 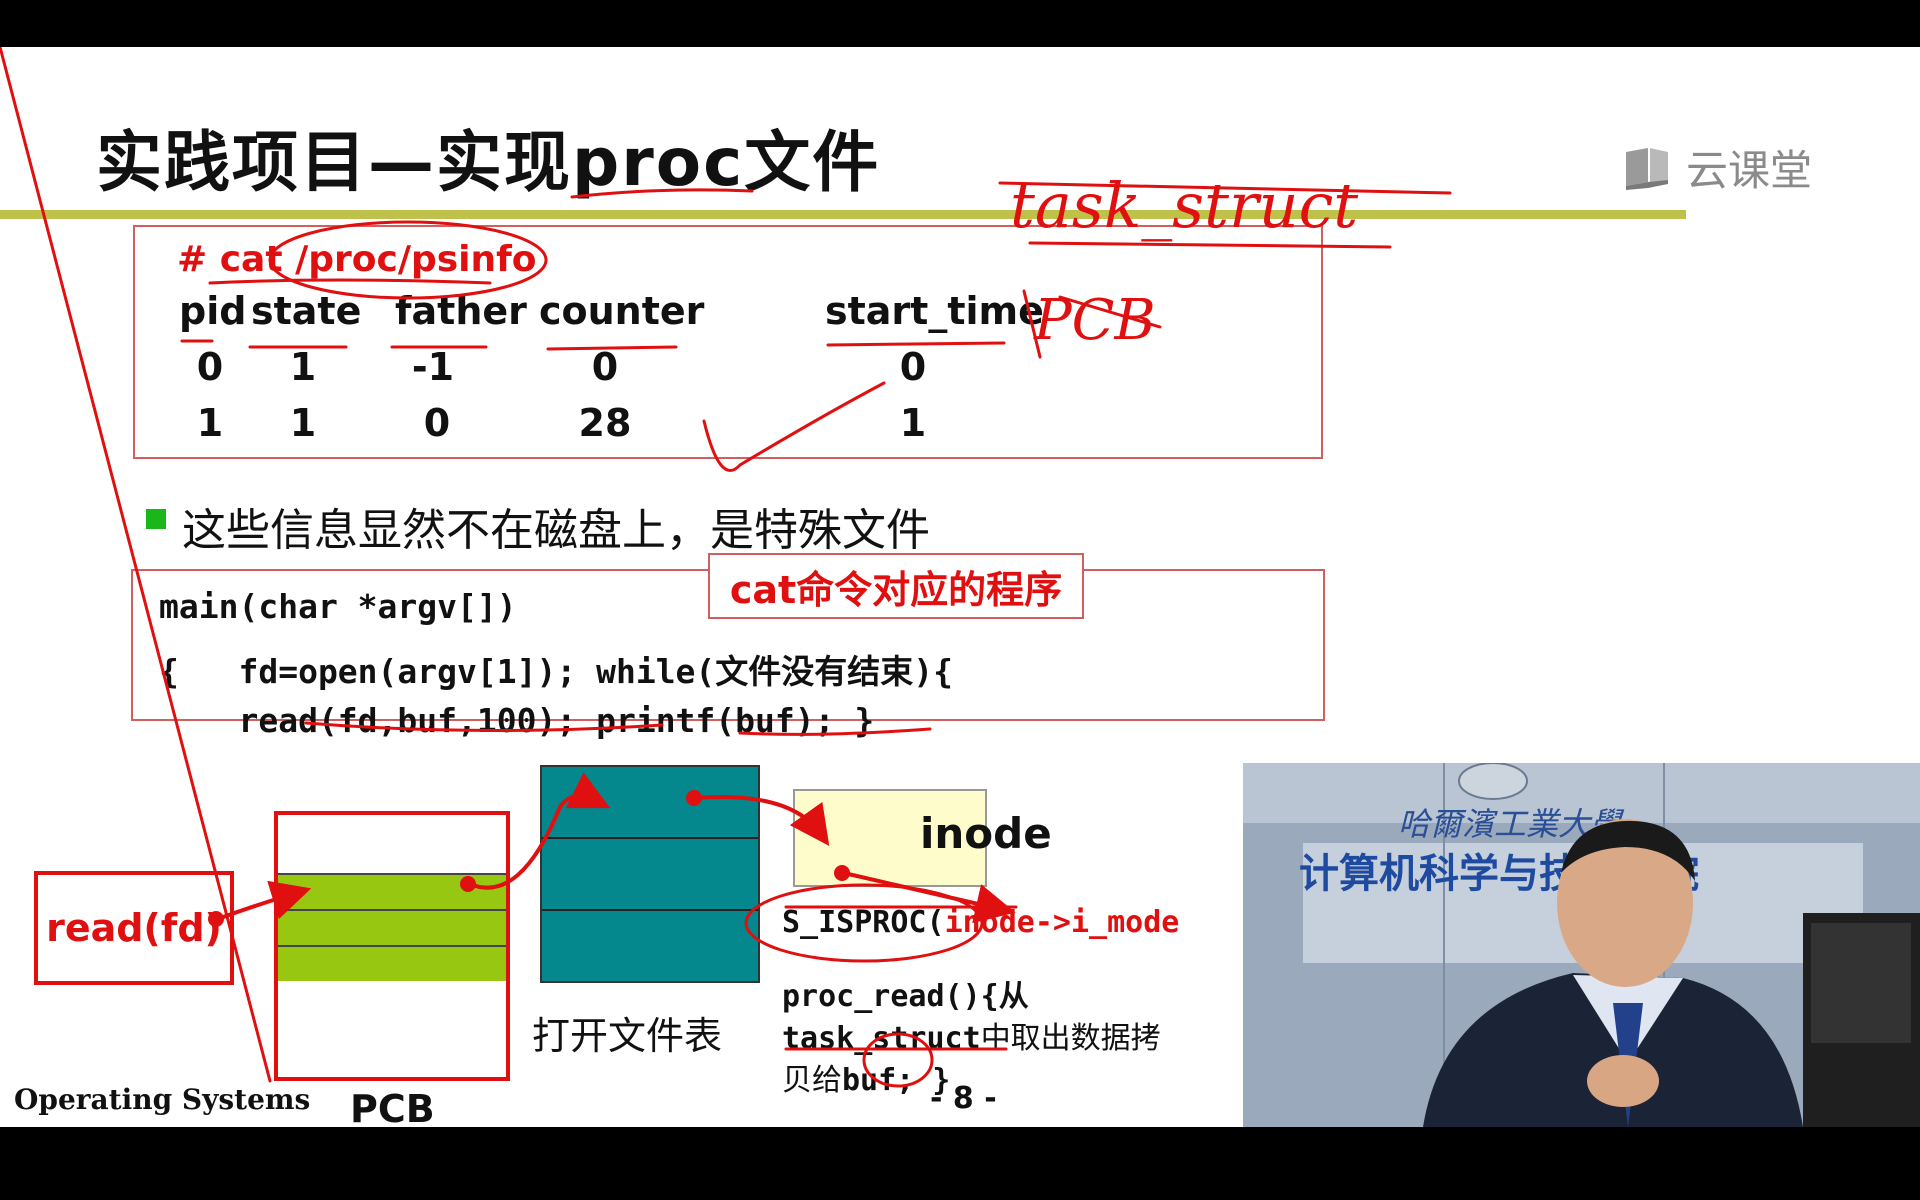 I want to click on logo-text: 云课堂, so click(x=1749, y=170).